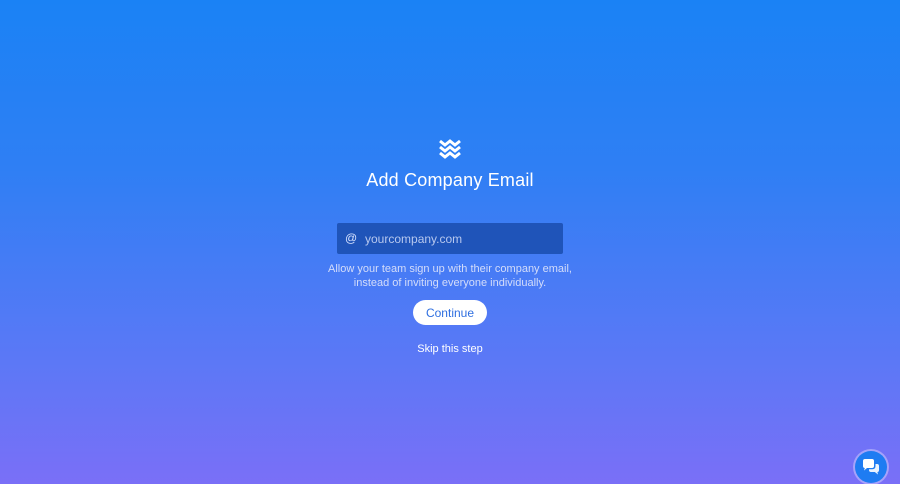 The height and width of the screenshot is (484, 900). I want to click on at-sign-icon: @, so click(351, 238).